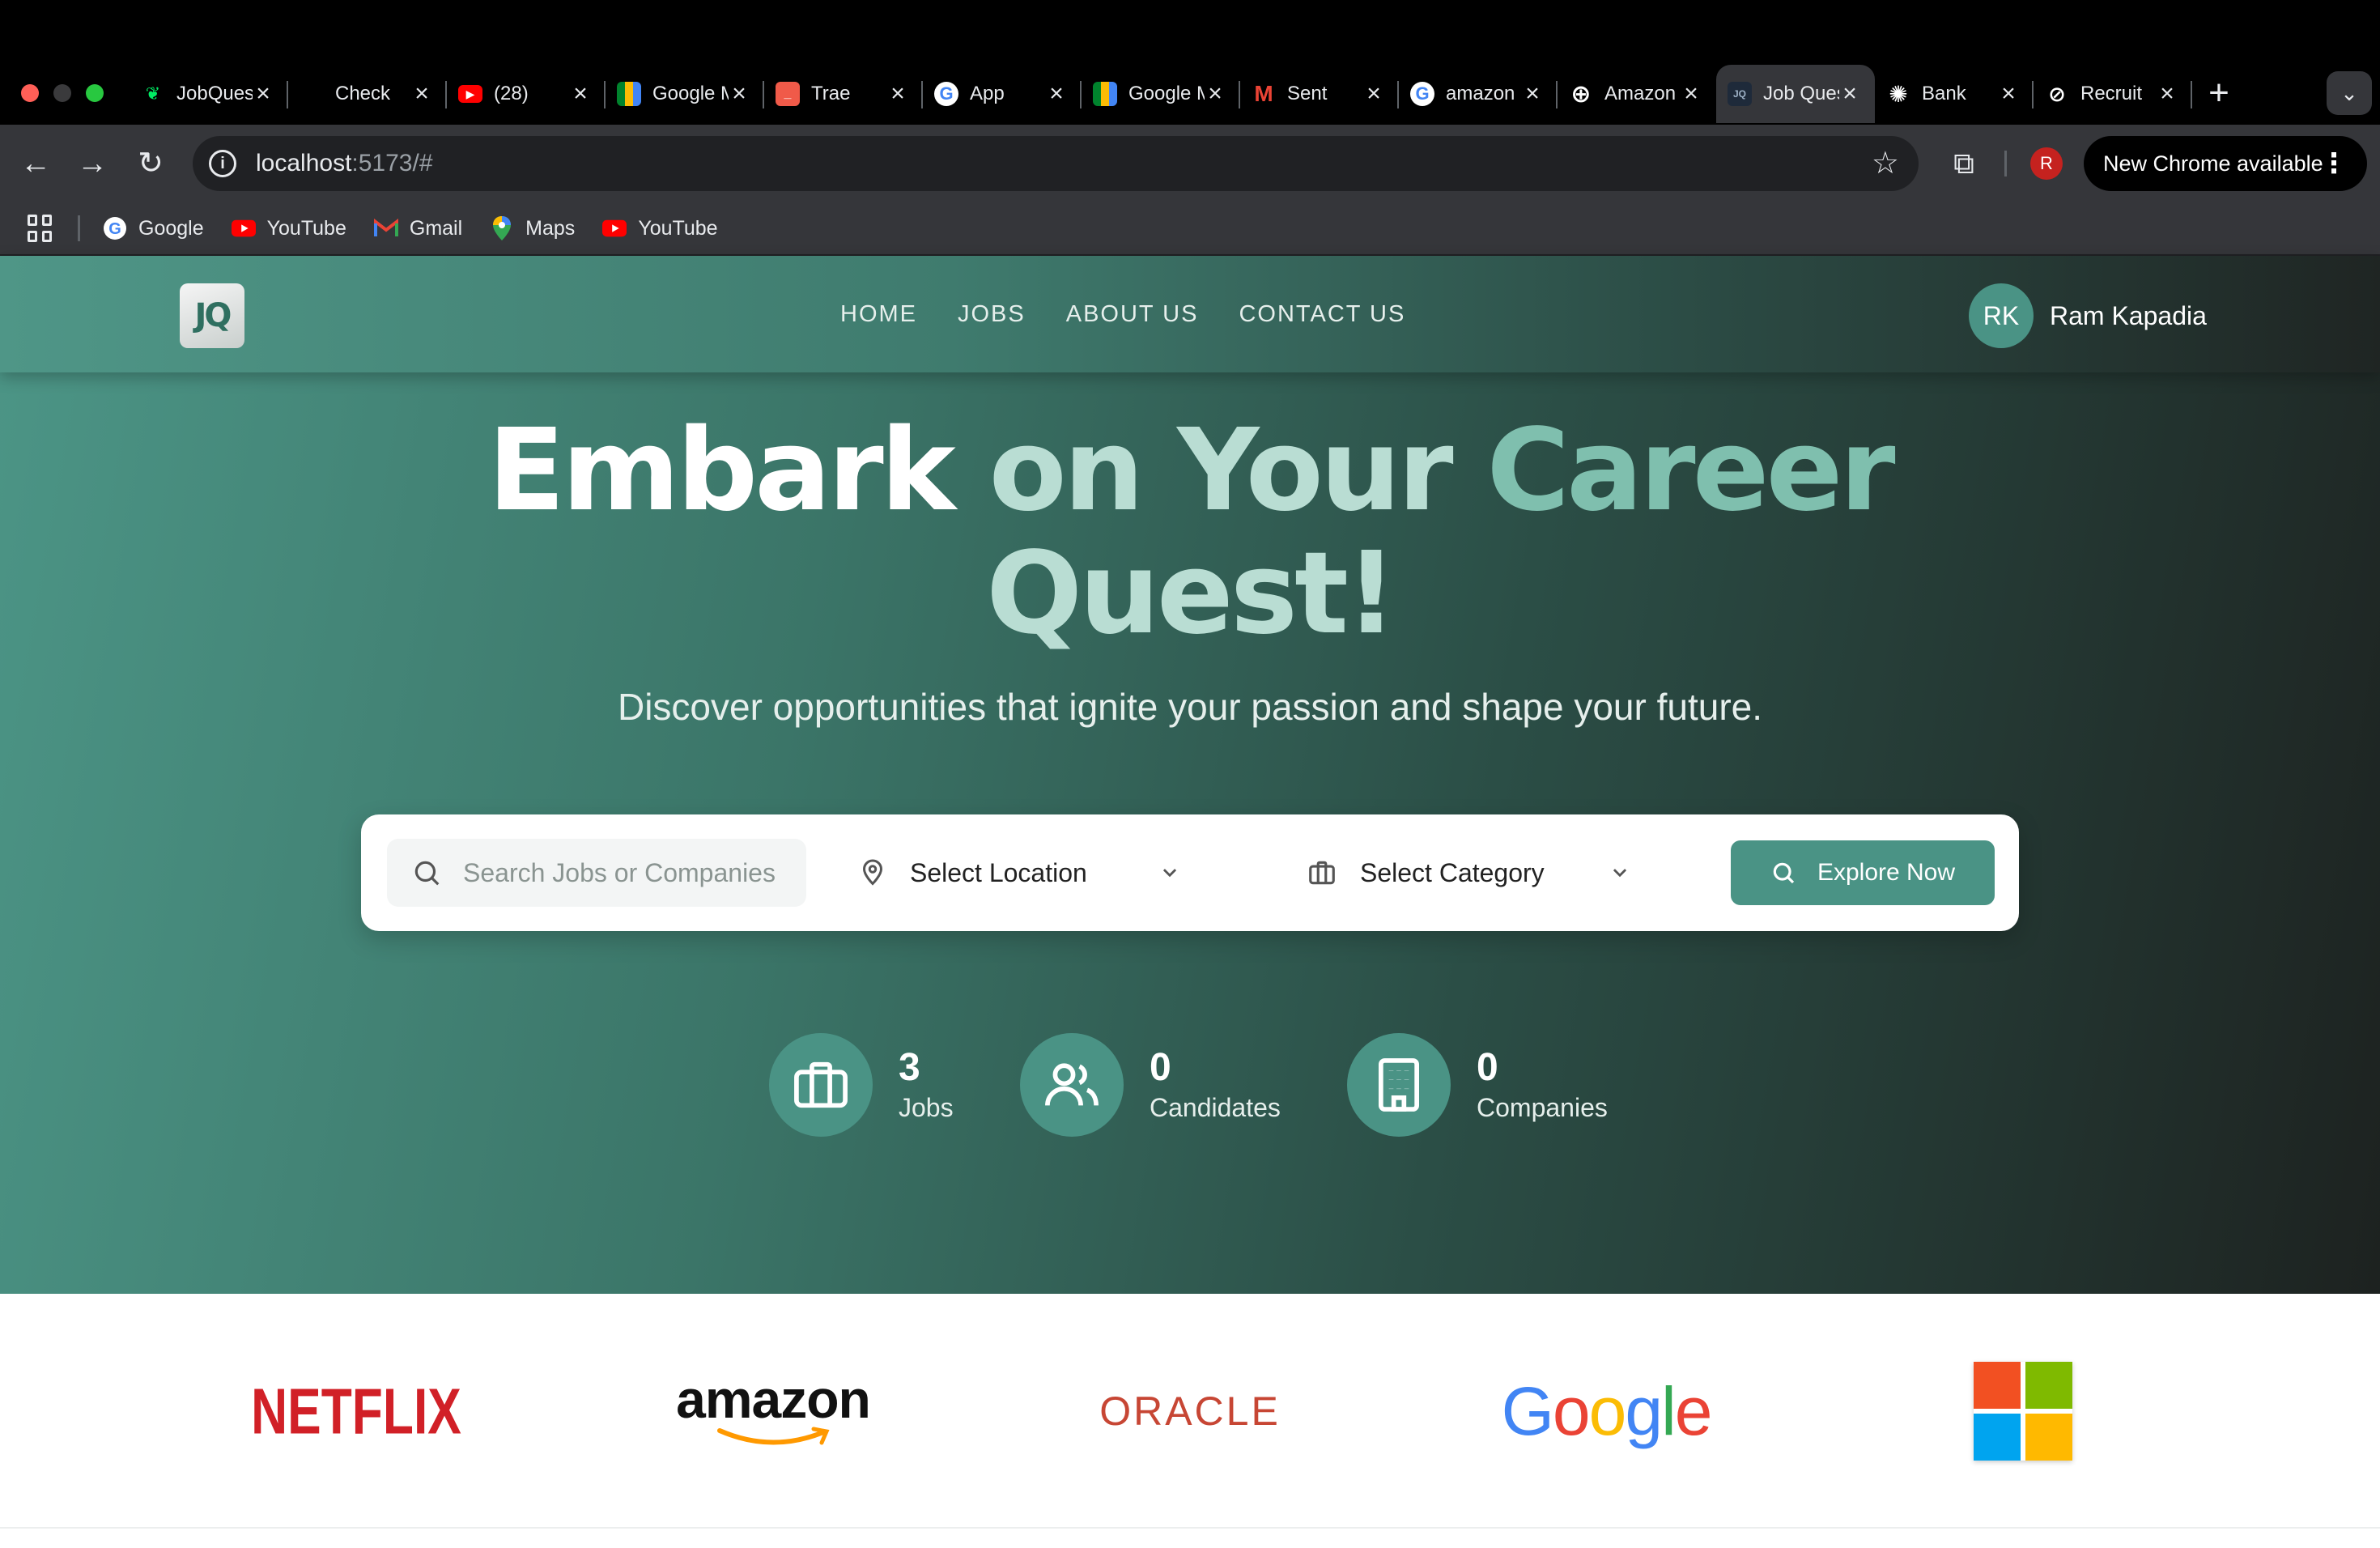 This screenshot has height=1548, width=2380. I want to click on blank-icon, so click(312, 94).